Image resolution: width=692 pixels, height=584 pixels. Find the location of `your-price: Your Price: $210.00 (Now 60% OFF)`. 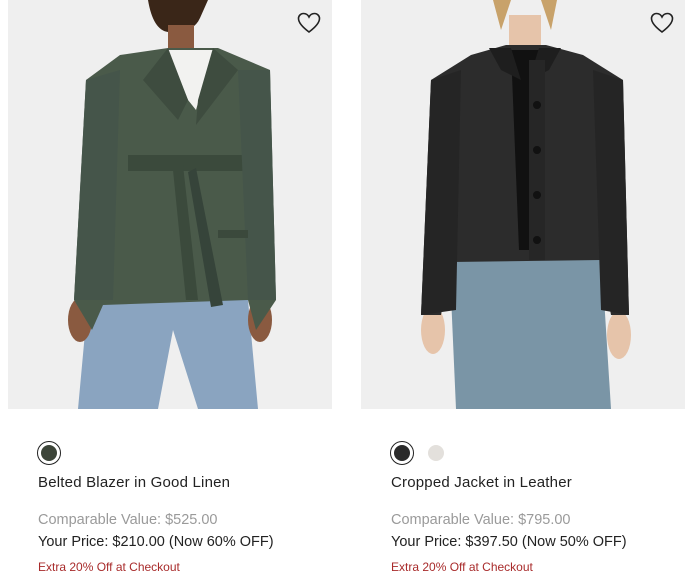

your-price: Your Price: $210.00 (Now 60% OFF) is located at coordinates (156, 542).